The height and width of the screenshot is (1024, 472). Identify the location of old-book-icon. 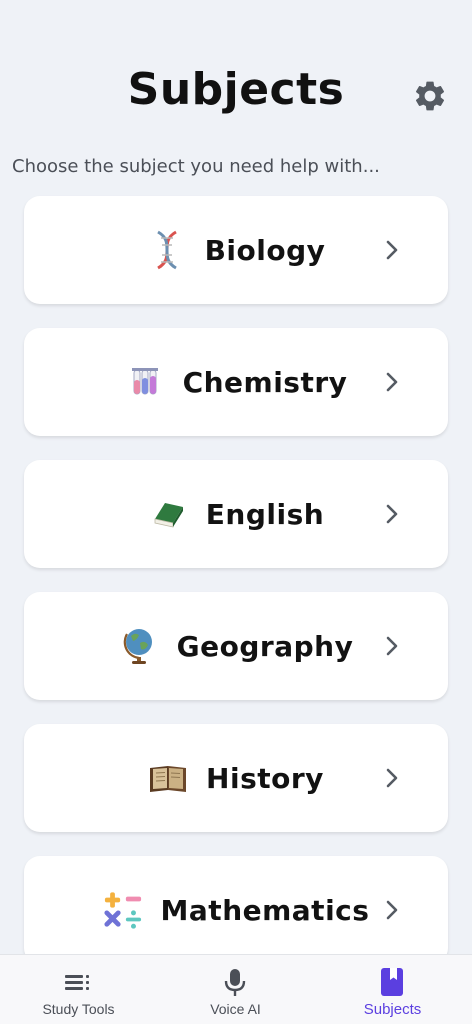
(168, 778).